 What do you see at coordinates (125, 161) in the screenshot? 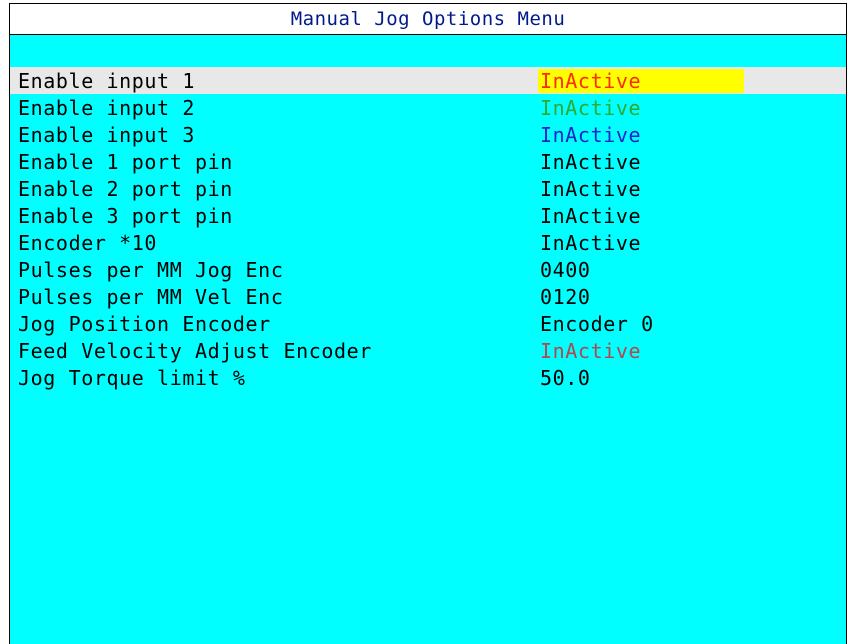
I see `option-label: Enable 1 port pin` at bounding box center [125, 161].